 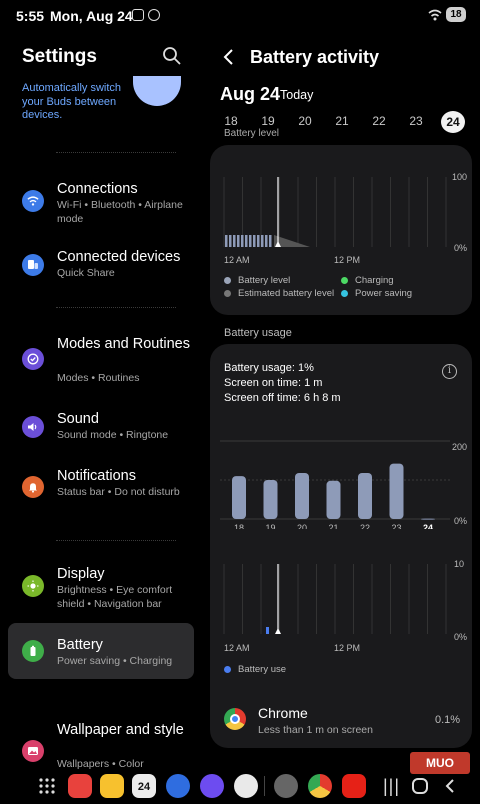 I want to click on screen-off-time: Screen off time: 6 h 8 m, so click(x=282, y=398).